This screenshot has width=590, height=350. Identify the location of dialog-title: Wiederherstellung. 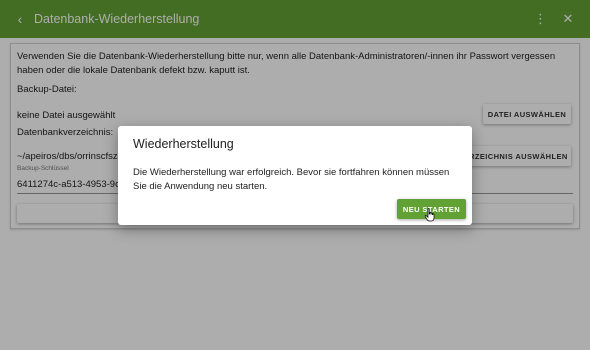
(183, 144).